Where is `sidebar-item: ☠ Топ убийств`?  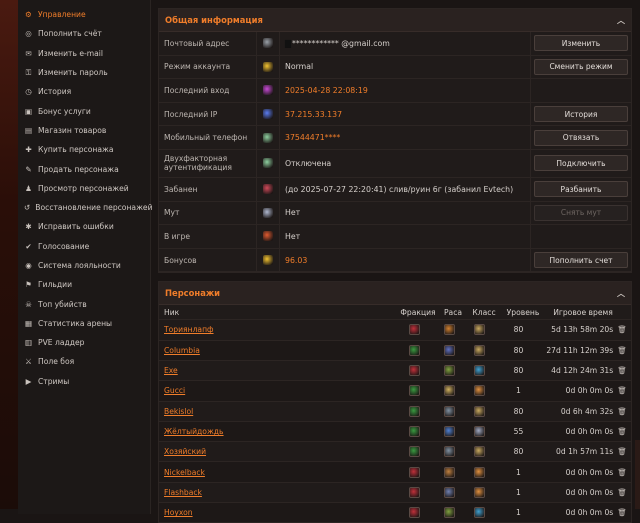
sidebar-item: ☠ Топ убийств is located at coordinates (84, 303).